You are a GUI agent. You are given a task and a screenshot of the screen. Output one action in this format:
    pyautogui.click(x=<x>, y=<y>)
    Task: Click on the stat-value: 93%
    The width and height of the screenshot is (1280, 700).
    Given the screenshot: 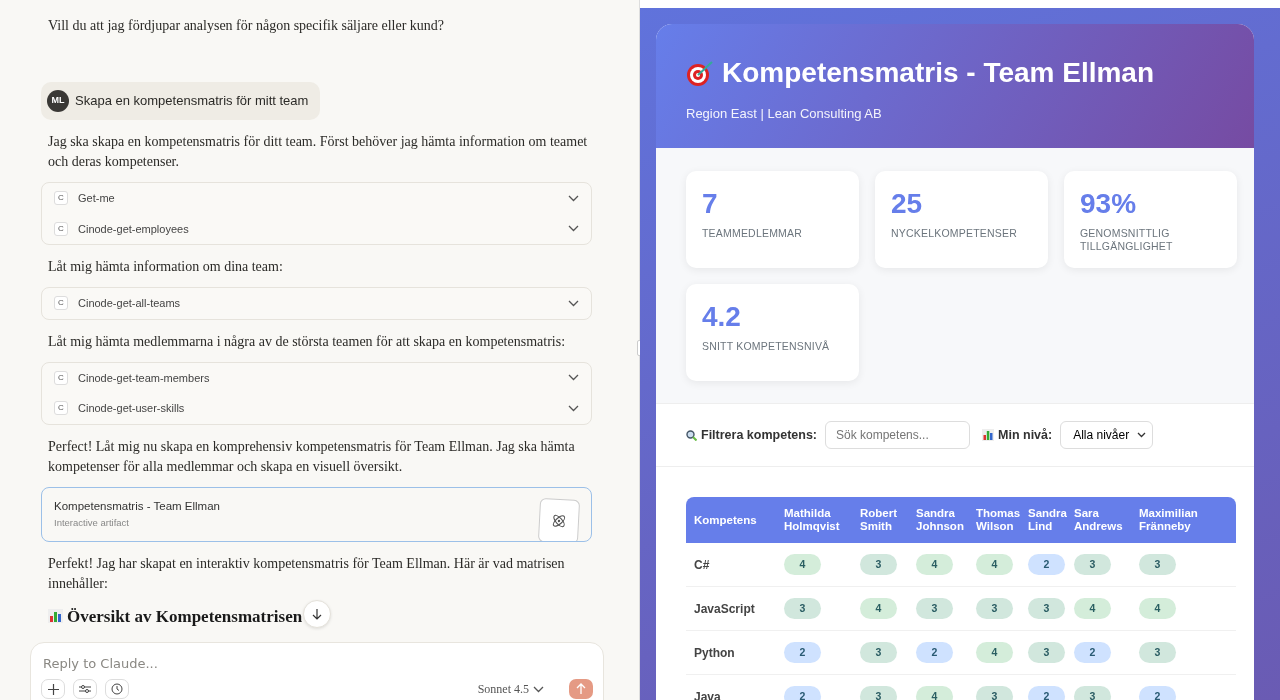 What is the action you would take?
    pyautogui.click(x=1109, y=204)
    